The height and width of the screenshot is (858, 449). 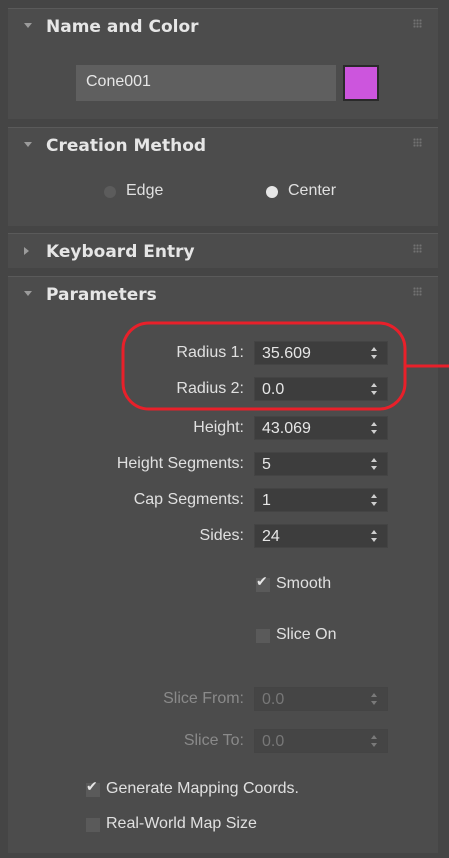 I want to click on height-label: Height:, so click(x=218, y=427).